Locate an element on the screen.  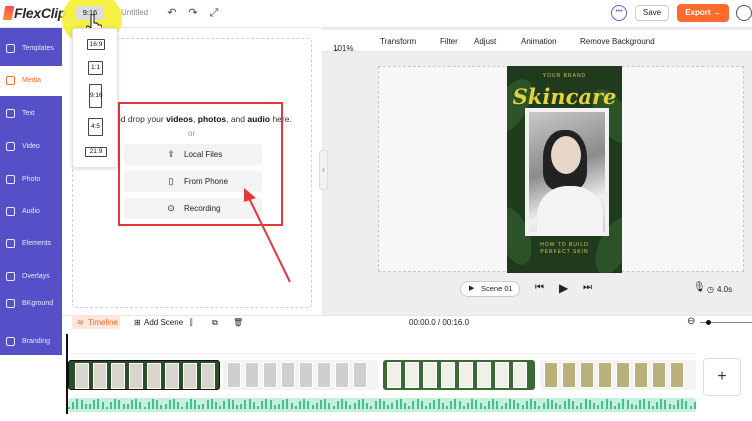
sidebar-item-video: Video is located at coordinates (31, 147).